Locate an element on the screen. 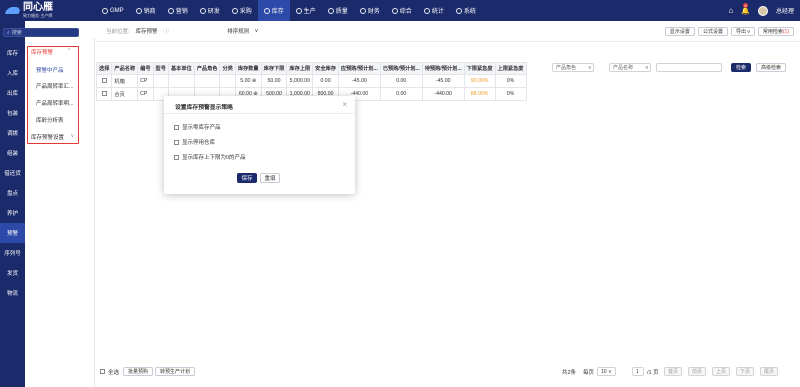 The height and width of the screenshot is (387, 800). nav-quality: 质量 is located at coordinates (338, 10).